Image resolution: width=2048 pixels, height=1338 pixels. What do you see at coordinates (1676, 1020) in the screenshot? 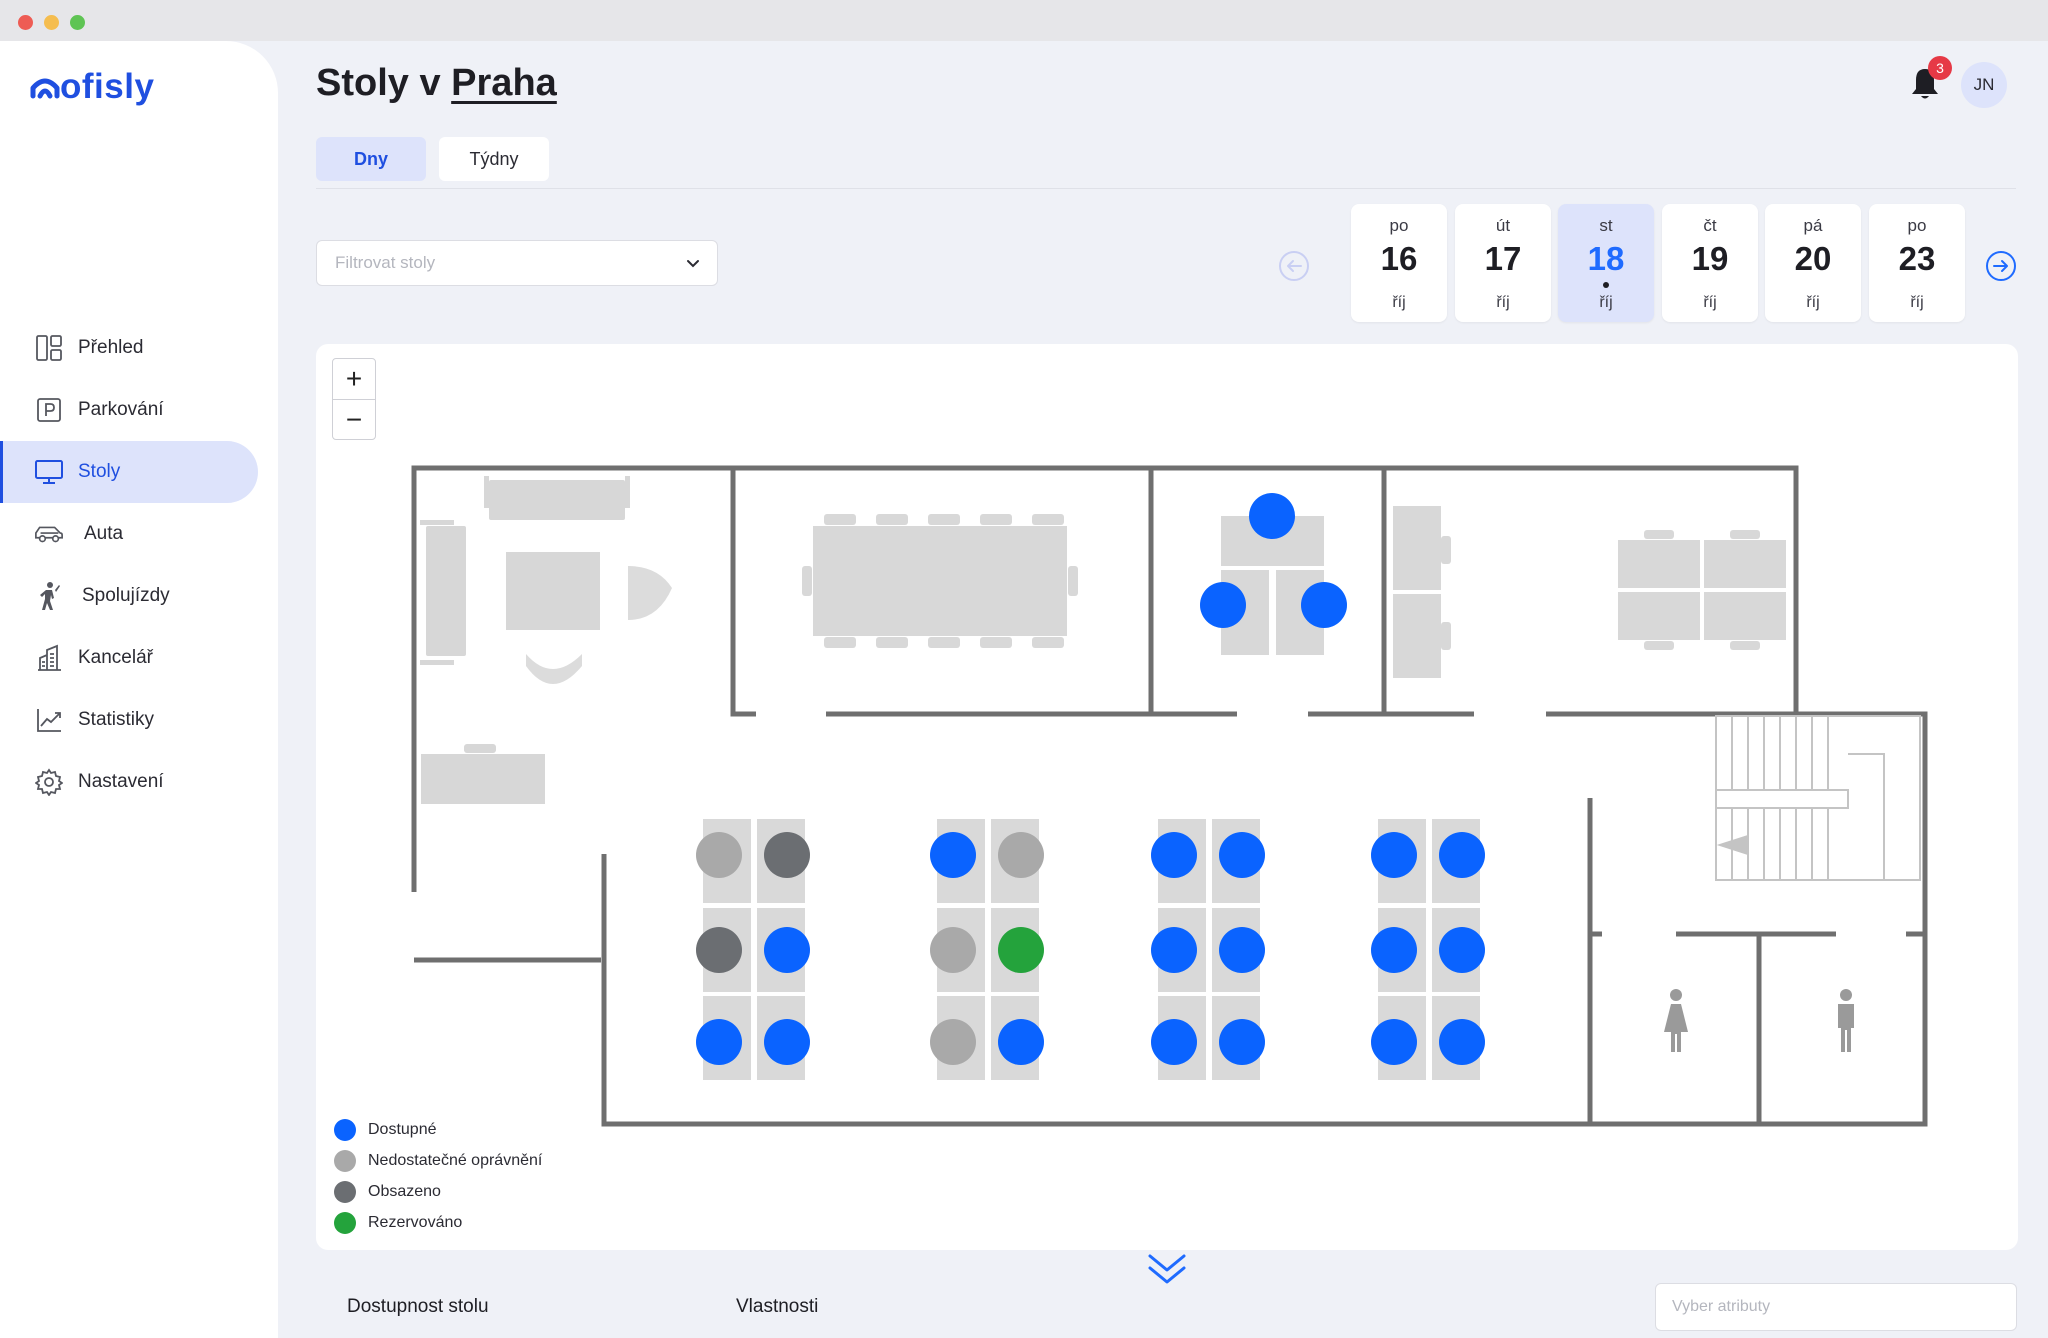
I see `female-restroom-icon` at bounding box center [1676, 1020].